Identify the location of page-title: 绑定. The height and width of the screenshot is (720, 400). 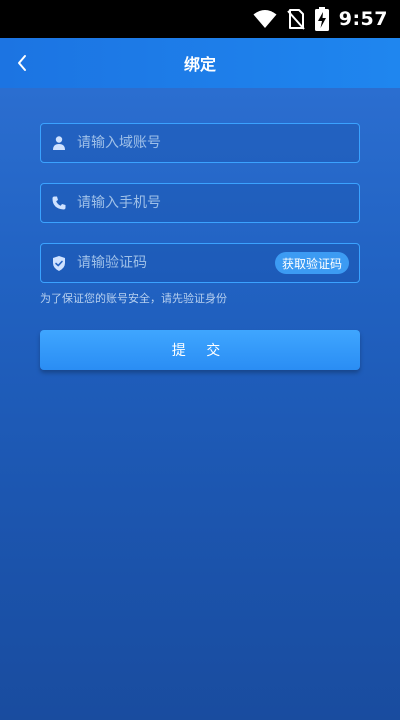
(199, 64).